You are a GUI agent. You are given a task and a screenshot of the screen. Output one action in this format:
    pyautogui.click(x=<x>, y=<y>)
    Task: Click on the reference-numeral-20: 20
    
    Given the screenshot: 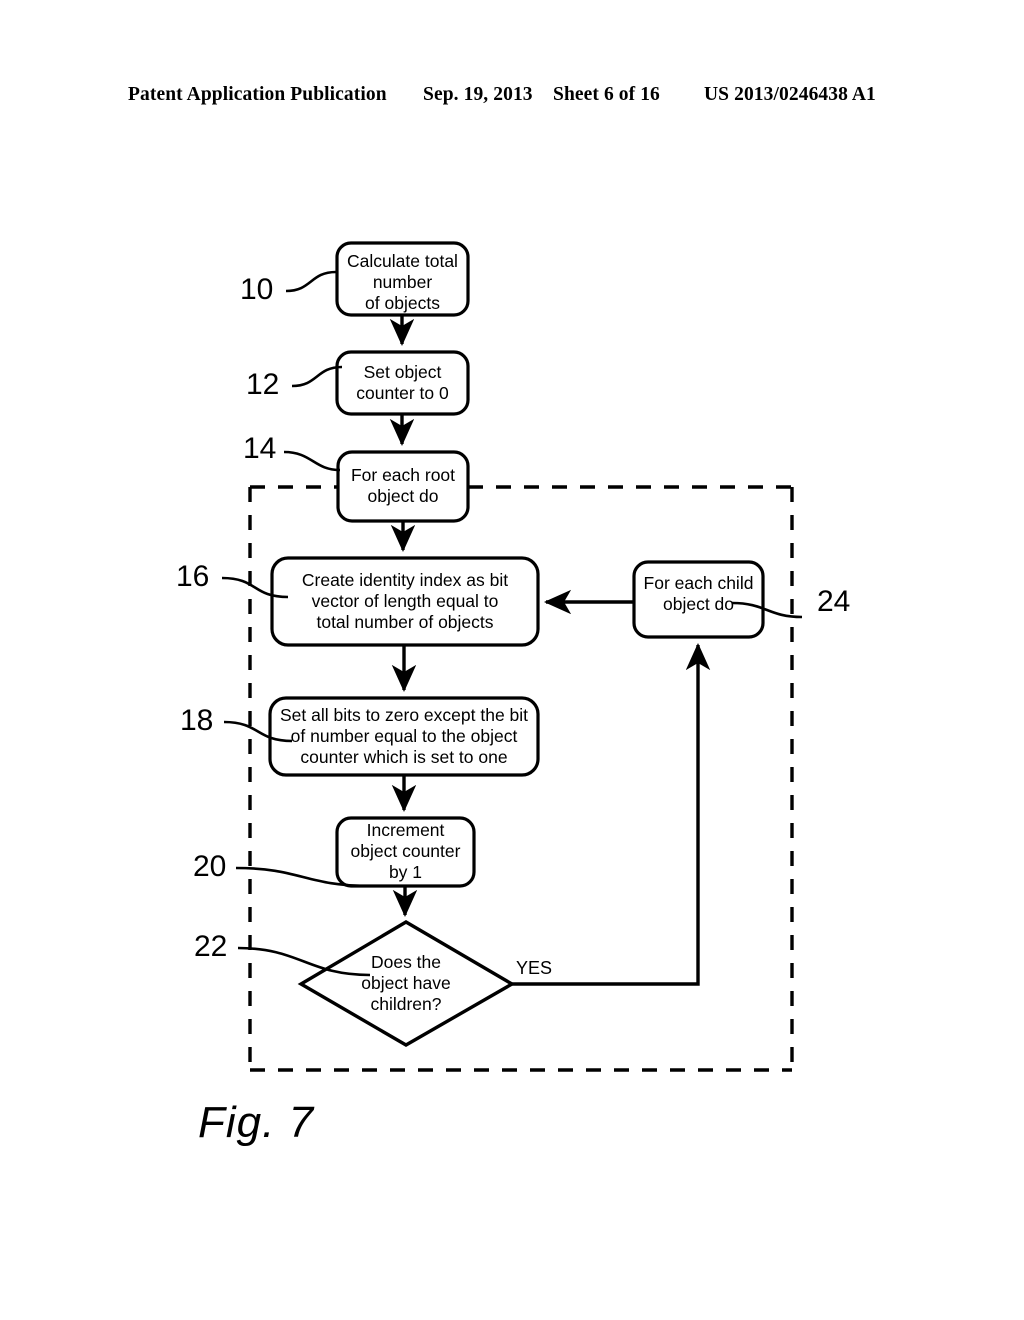 What is the action you would take?
    pyautogui.click(x=210, y=866)
    